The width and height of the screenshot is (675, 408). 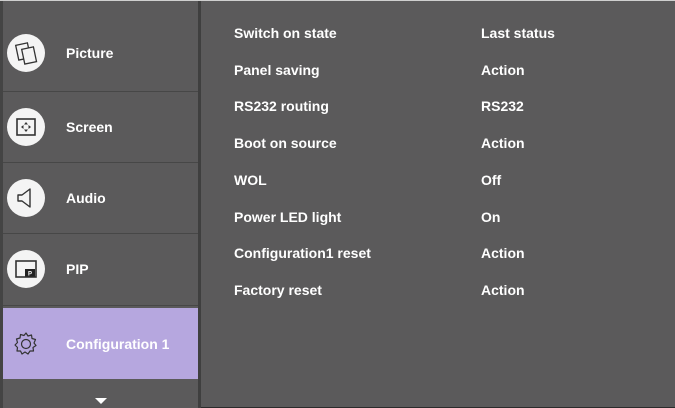 What do you see at coordinates (250, 180) in the screenshot?
I see `setting-label-wol: WOL` at bounding box center [250, 180].